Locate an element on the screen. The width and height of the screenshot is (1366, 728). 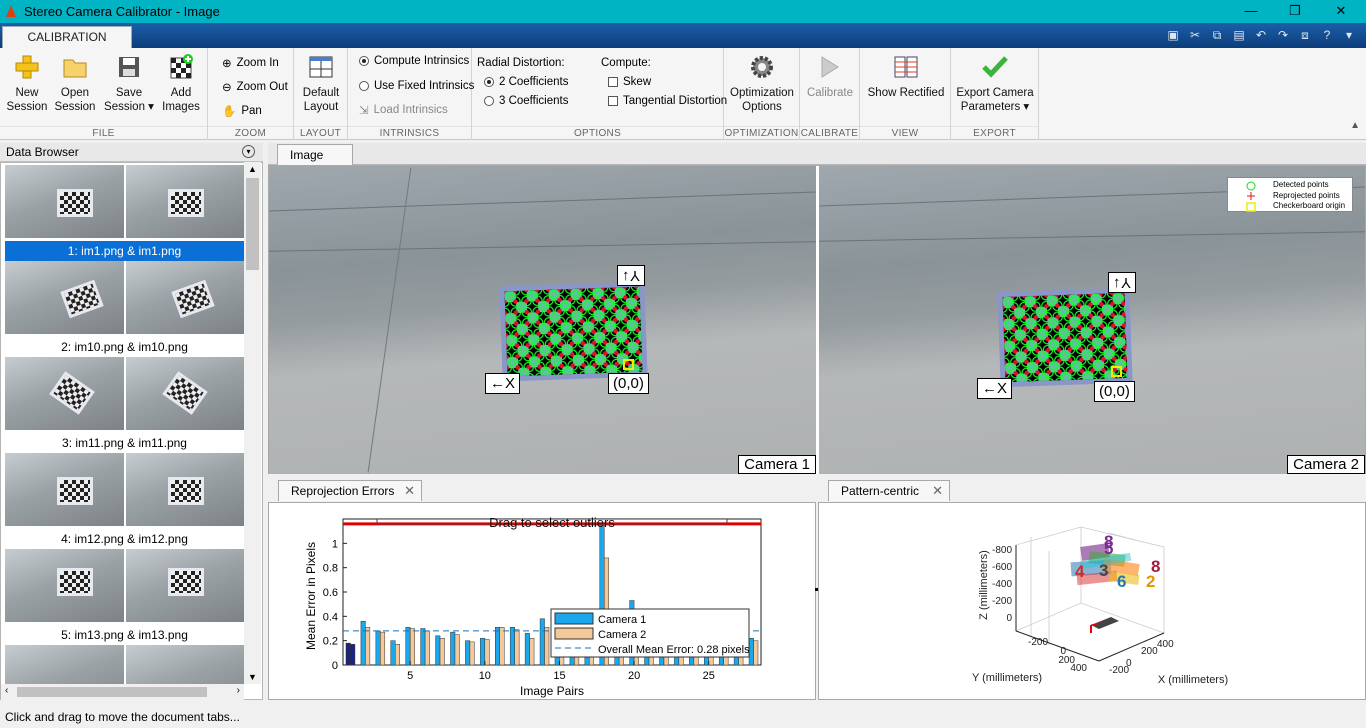
zoom-in-button: ⊕ Zoom In is located at coordinates (250, 63).